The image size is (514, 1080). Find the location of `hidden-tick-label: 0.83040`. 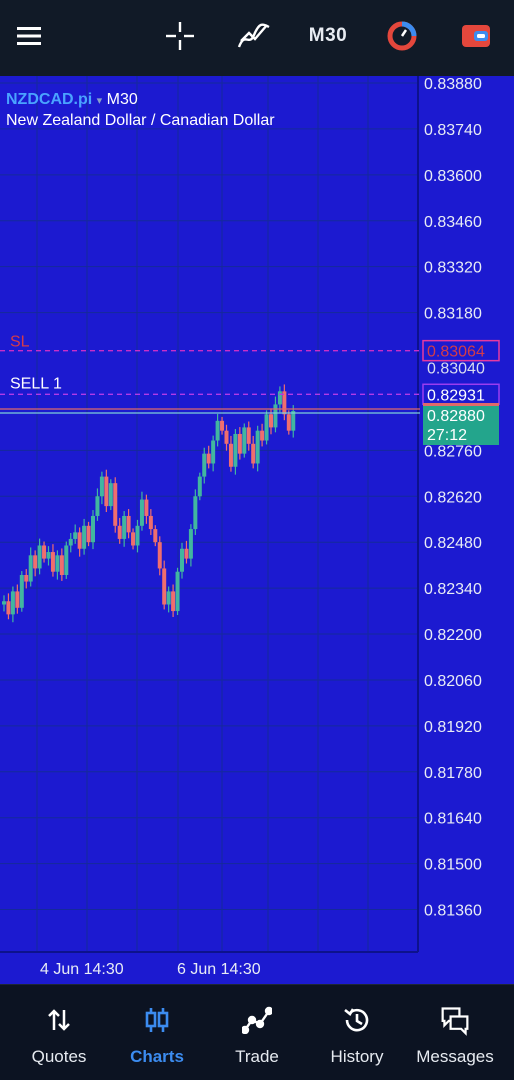

hidden-tick-label: 0.83040 is located at coordinates (456, 369).